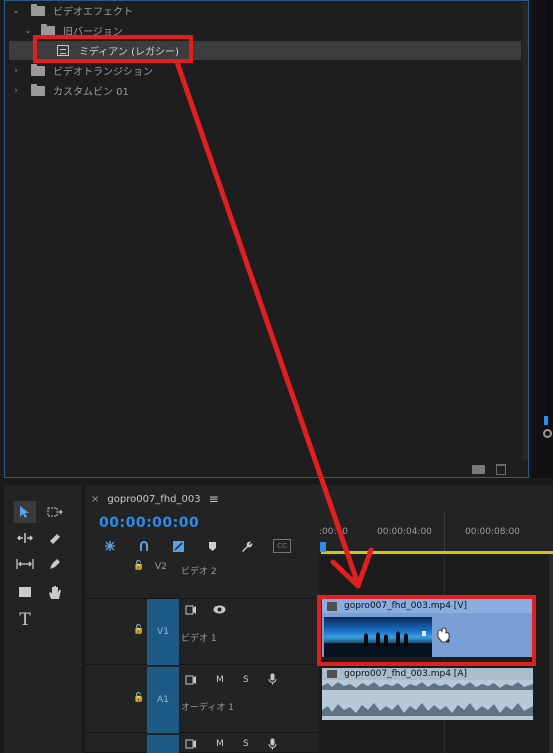 The height and width of the screenshot is (753, 553). I want to click on track-select-icon, so click(55, 512).